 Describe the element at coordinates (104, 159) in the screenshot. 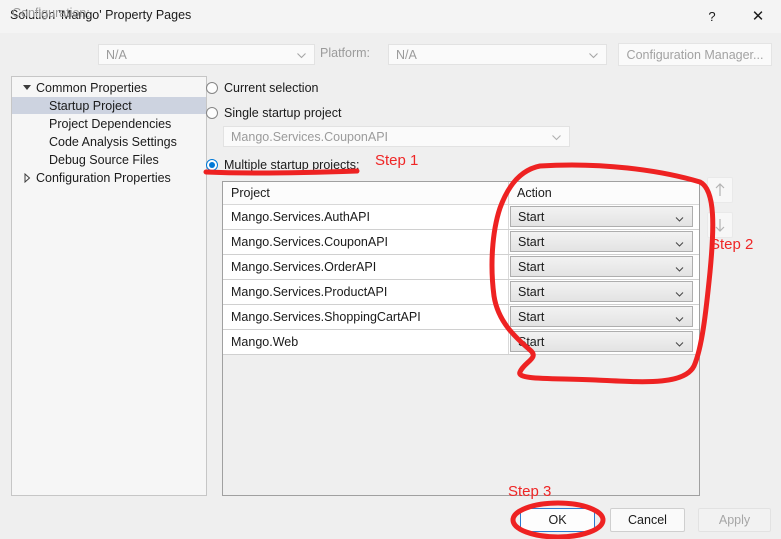

I see `sidebar-item-label: Debug Source Files` at that location.